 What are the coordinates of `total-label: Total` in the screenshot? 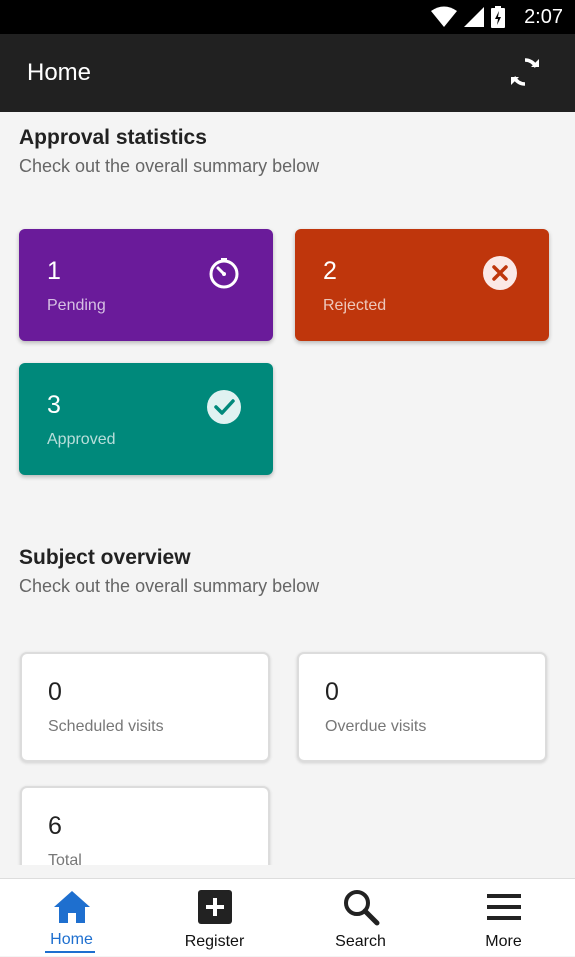 It's located at (65, 858).